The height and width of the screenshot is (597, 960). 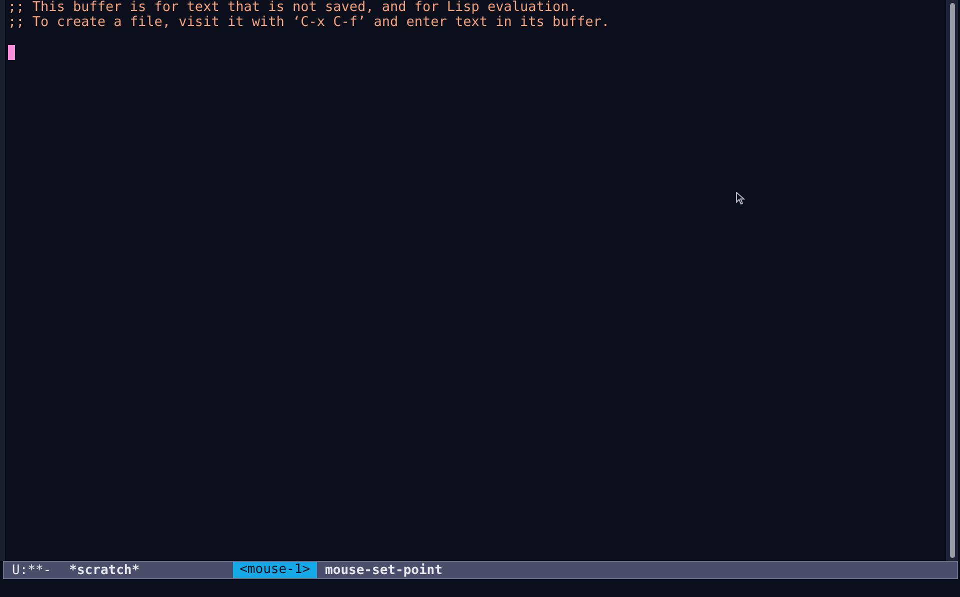 I want to click on scrollbar, so click(x=952, y=280).